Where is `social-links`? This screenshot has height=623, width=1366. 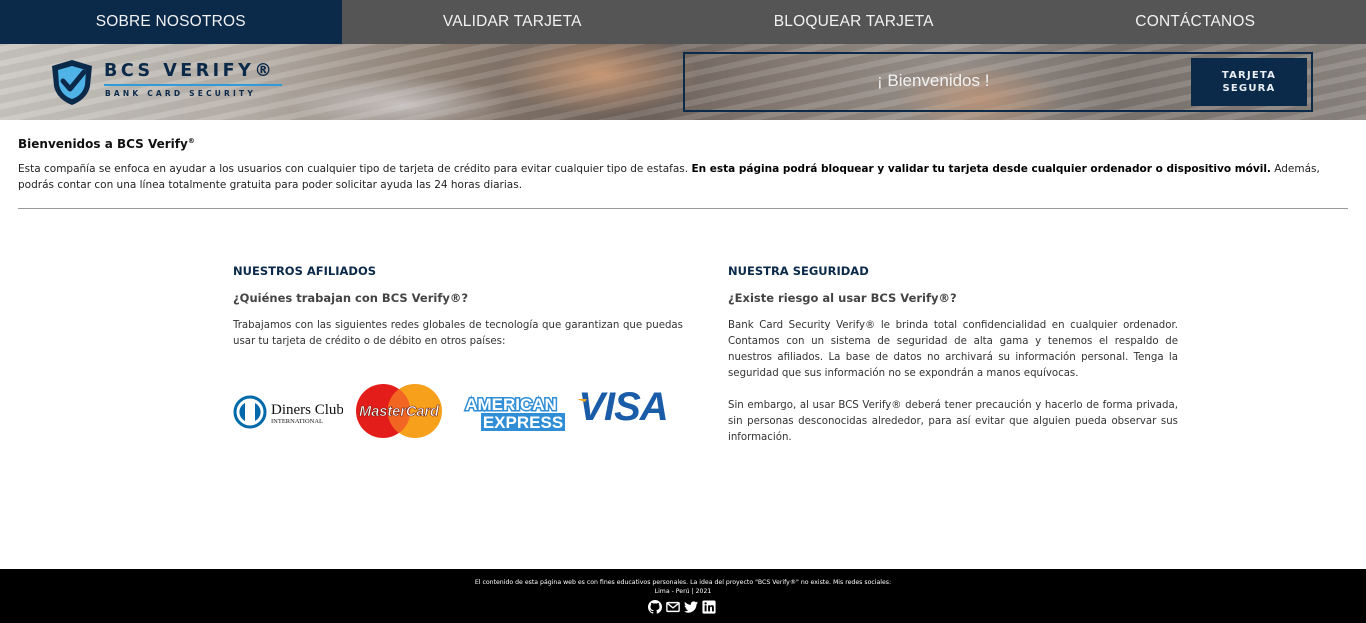
social-links is located at coordinates (682, 606).